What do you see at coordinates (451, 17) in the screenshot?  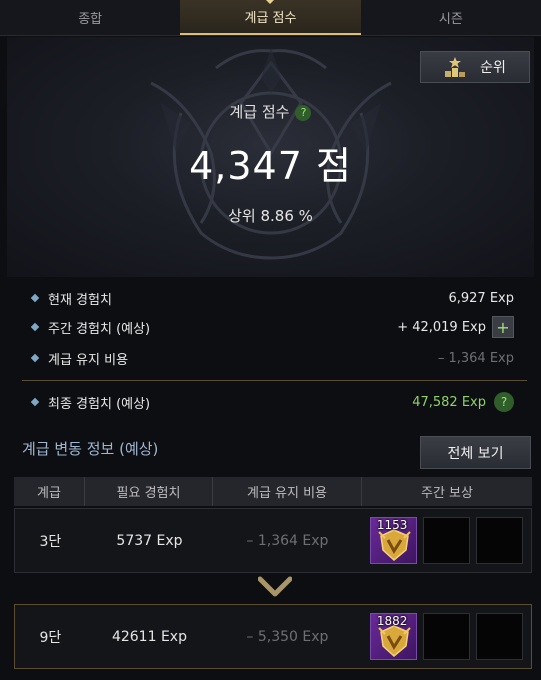 I see `tab-season: 시즌` at bounding box center [451, 17].